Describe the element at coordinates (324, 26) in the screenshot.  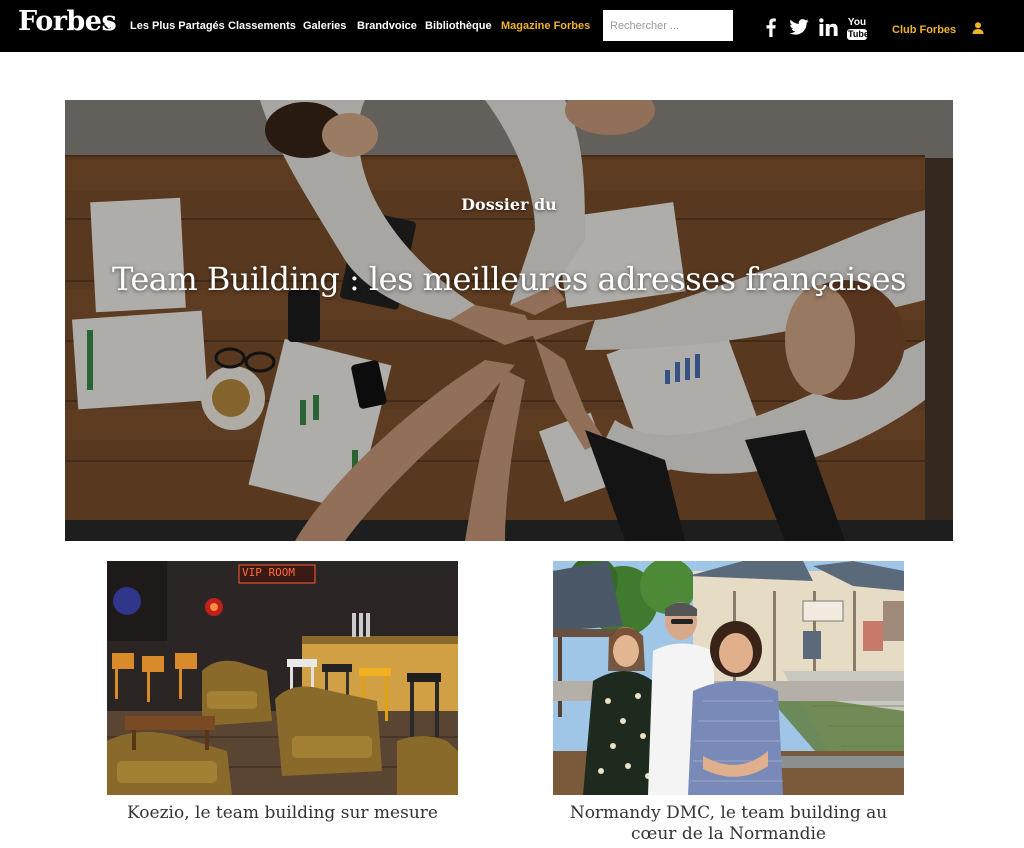
I see `nav-item-galeries: Galeries` at that location.